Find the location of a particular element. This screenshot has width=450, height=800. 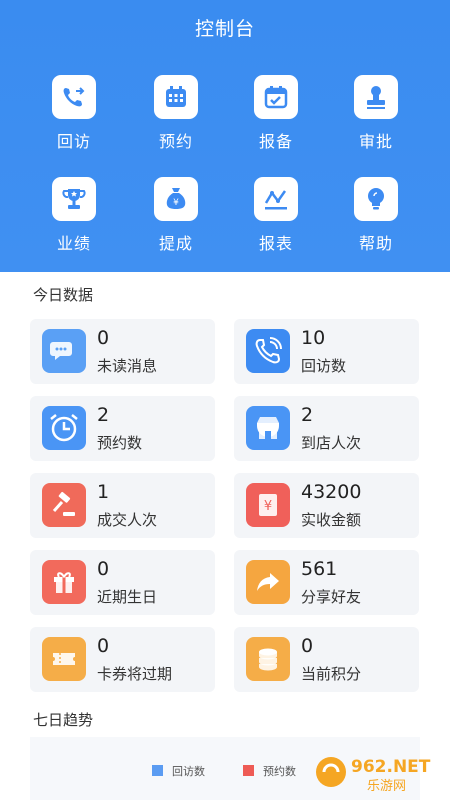

today-data-title: 今日数据 is located at coordinates (63, 295).